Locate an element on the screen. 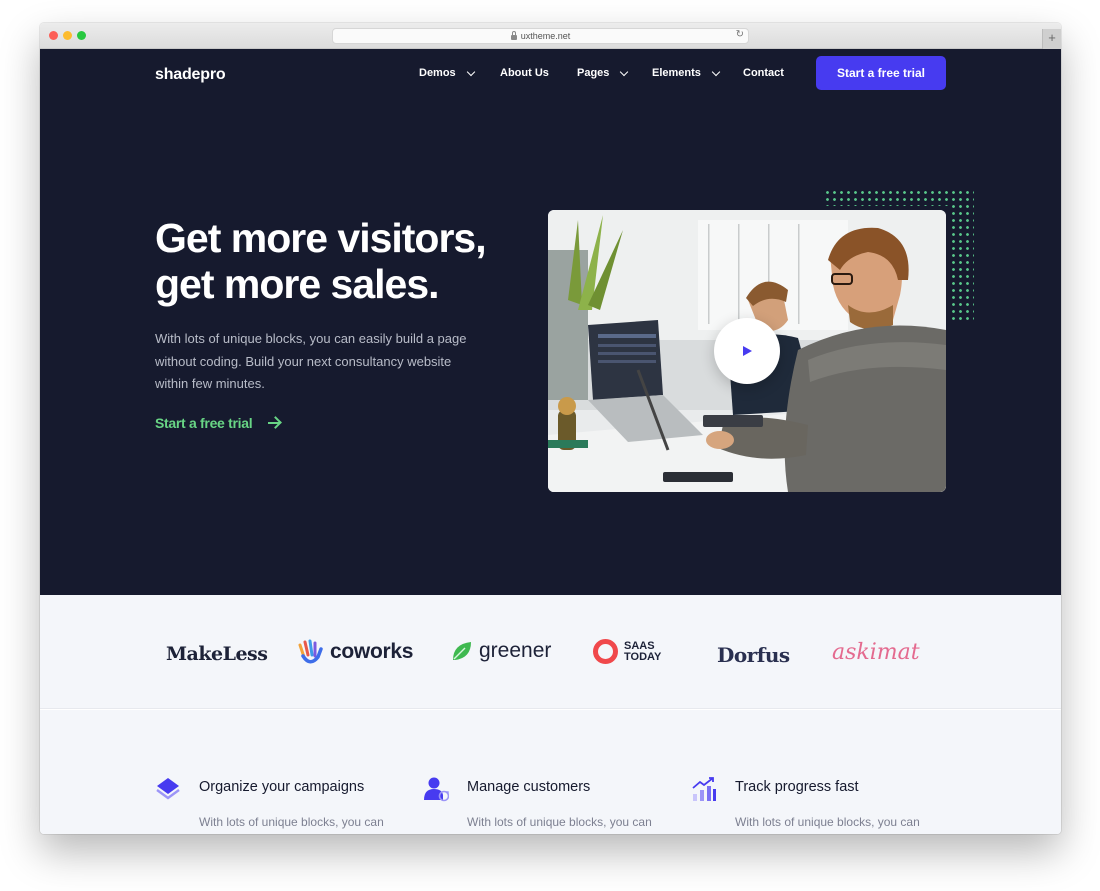  nav-item-label: Contact is located at coordinates (763, 73).